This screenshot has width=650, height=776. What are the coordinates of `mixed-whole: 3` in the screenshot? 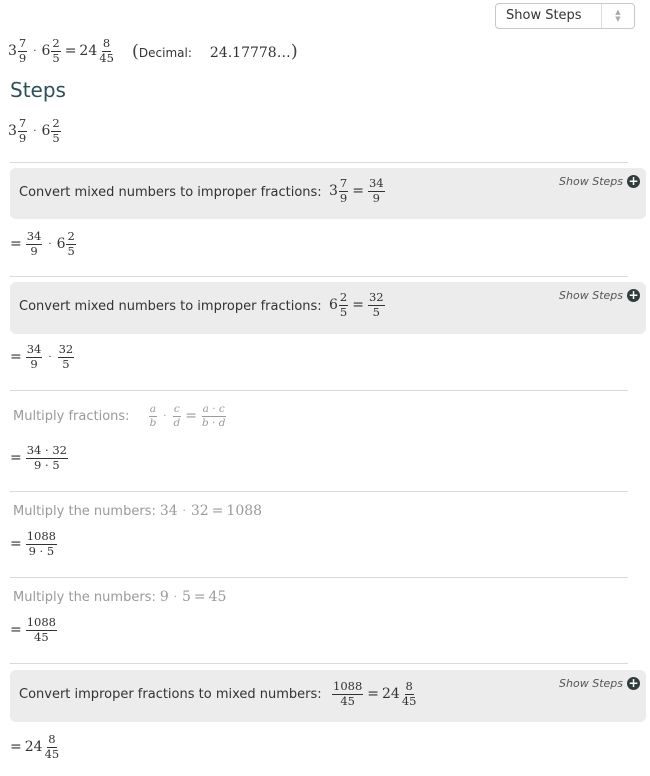 It's located at (12, 51).